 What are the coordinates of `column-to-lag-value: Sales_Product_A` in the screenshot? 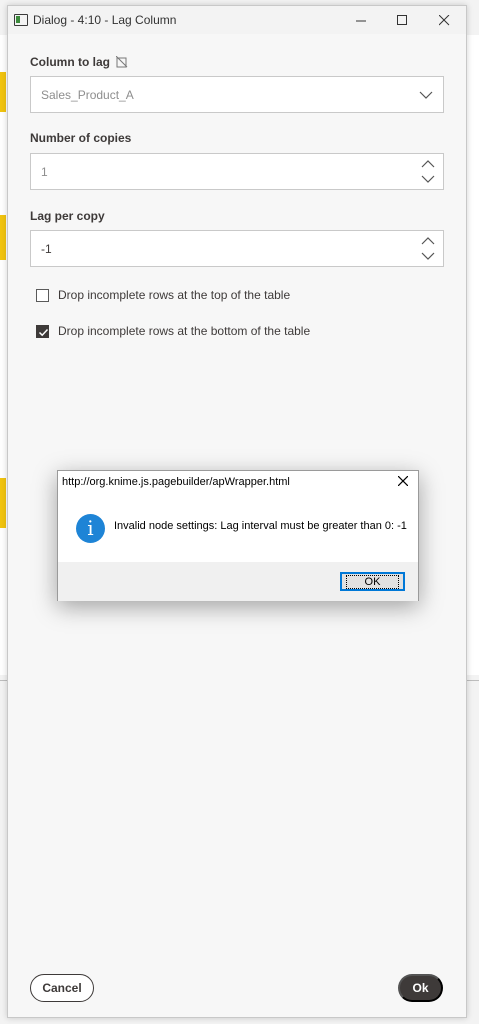 It's located at (87, 95).